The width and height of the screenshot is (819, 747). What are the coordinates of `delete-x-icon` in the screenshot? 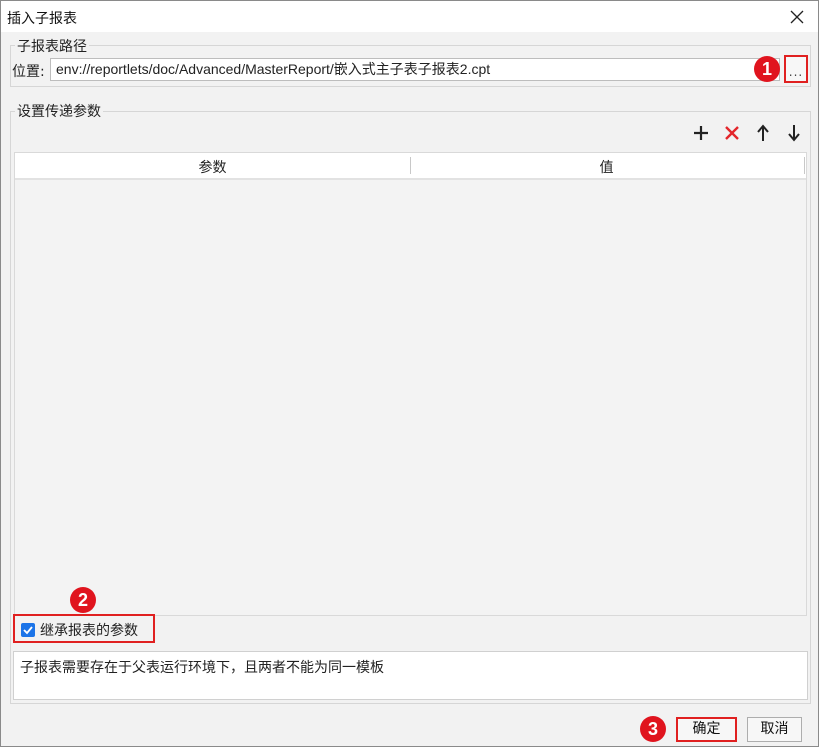 It's located at (732, 133).